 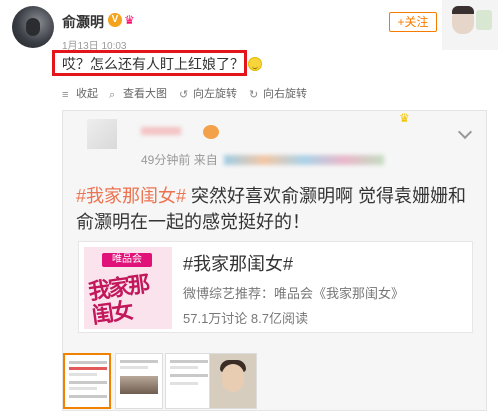 What do you see at coordinates (238, 263) in the screenshot?
I see `topic-title: #我家那闺女#` at bounding box center [238, 263].